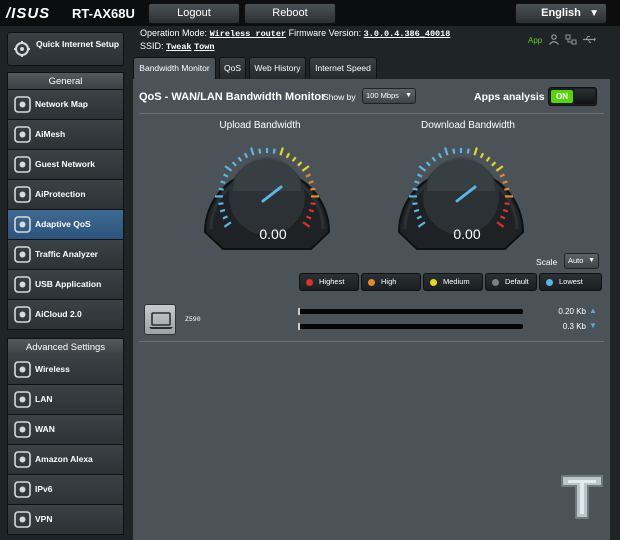 This screenshot has width=620, height=540. Describe the element at coordinates (65, 315) in the screenshot. I see `sidebar-item-aicloud-2-0: AiCloud 2.0` at that location.